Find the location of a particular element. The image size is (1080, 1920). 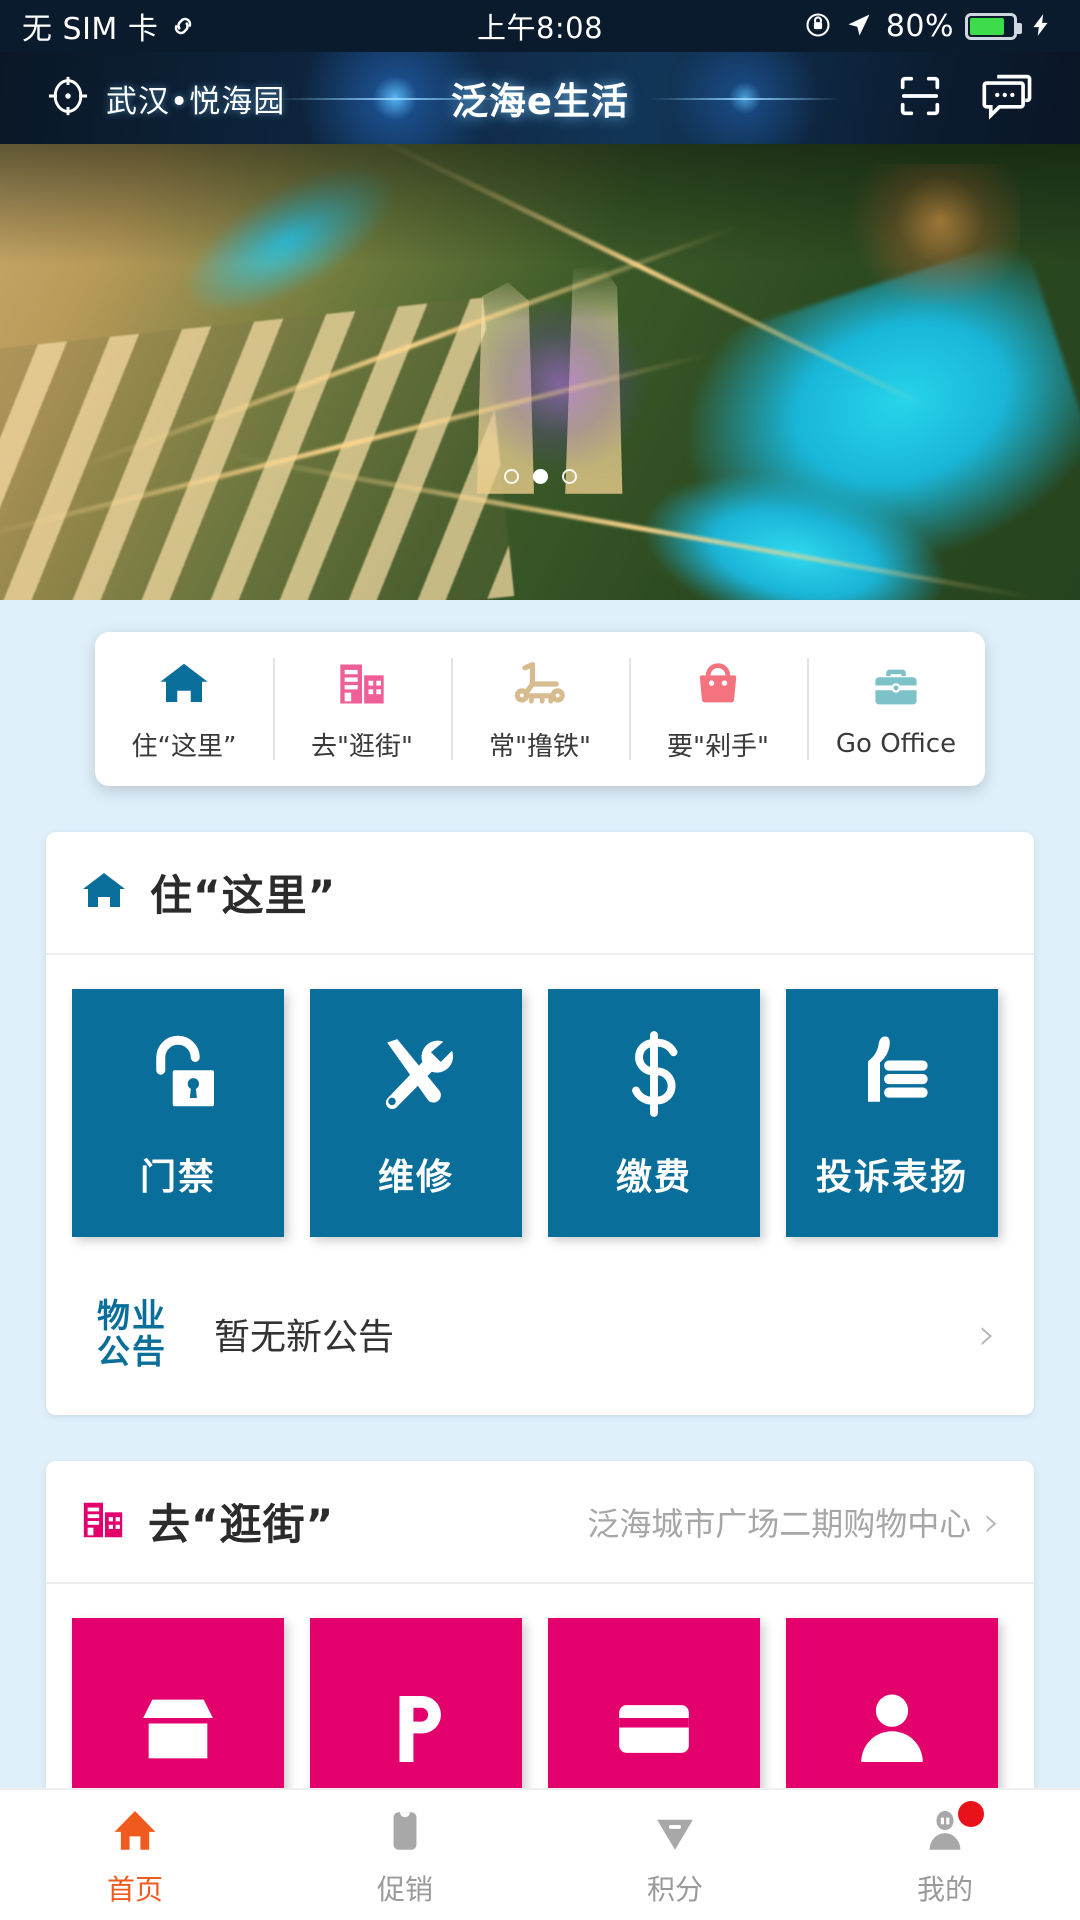

person-icon is located at coordinates (892, 1729).